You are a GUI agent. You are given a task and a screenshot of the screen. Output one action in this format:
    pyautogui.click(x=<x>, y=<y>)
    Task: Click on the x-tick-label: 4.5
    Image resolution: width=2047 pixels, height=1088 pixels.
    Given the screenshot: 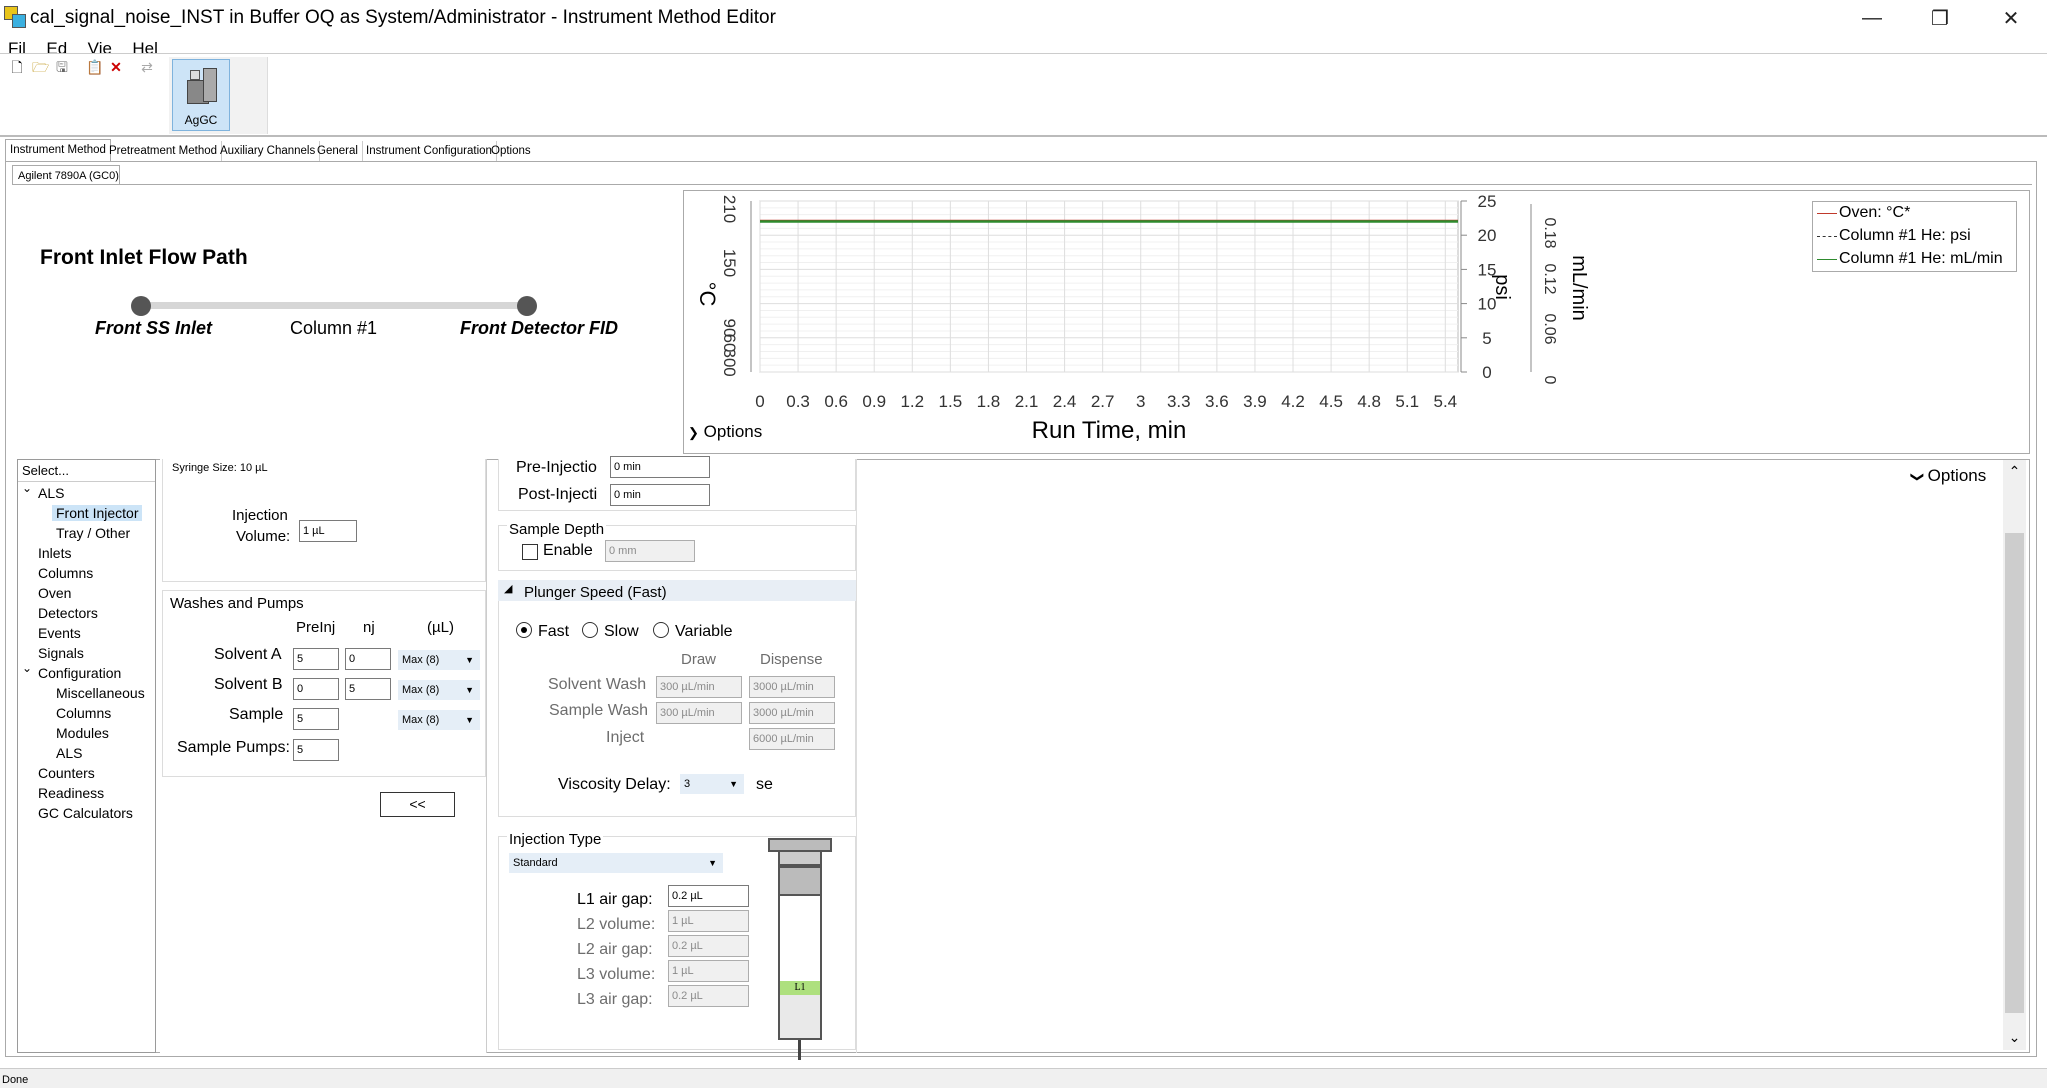 What is the action you would take?
    pyautogui.click(x=1331, y=401)
    